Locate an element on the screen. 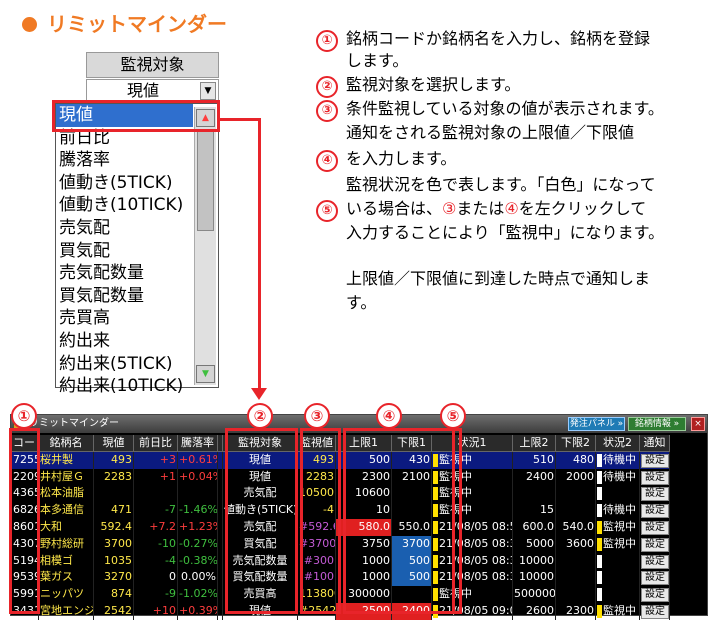 The image size is (714, 641). column-header: 前日比 is located at coordinates (156, 443).